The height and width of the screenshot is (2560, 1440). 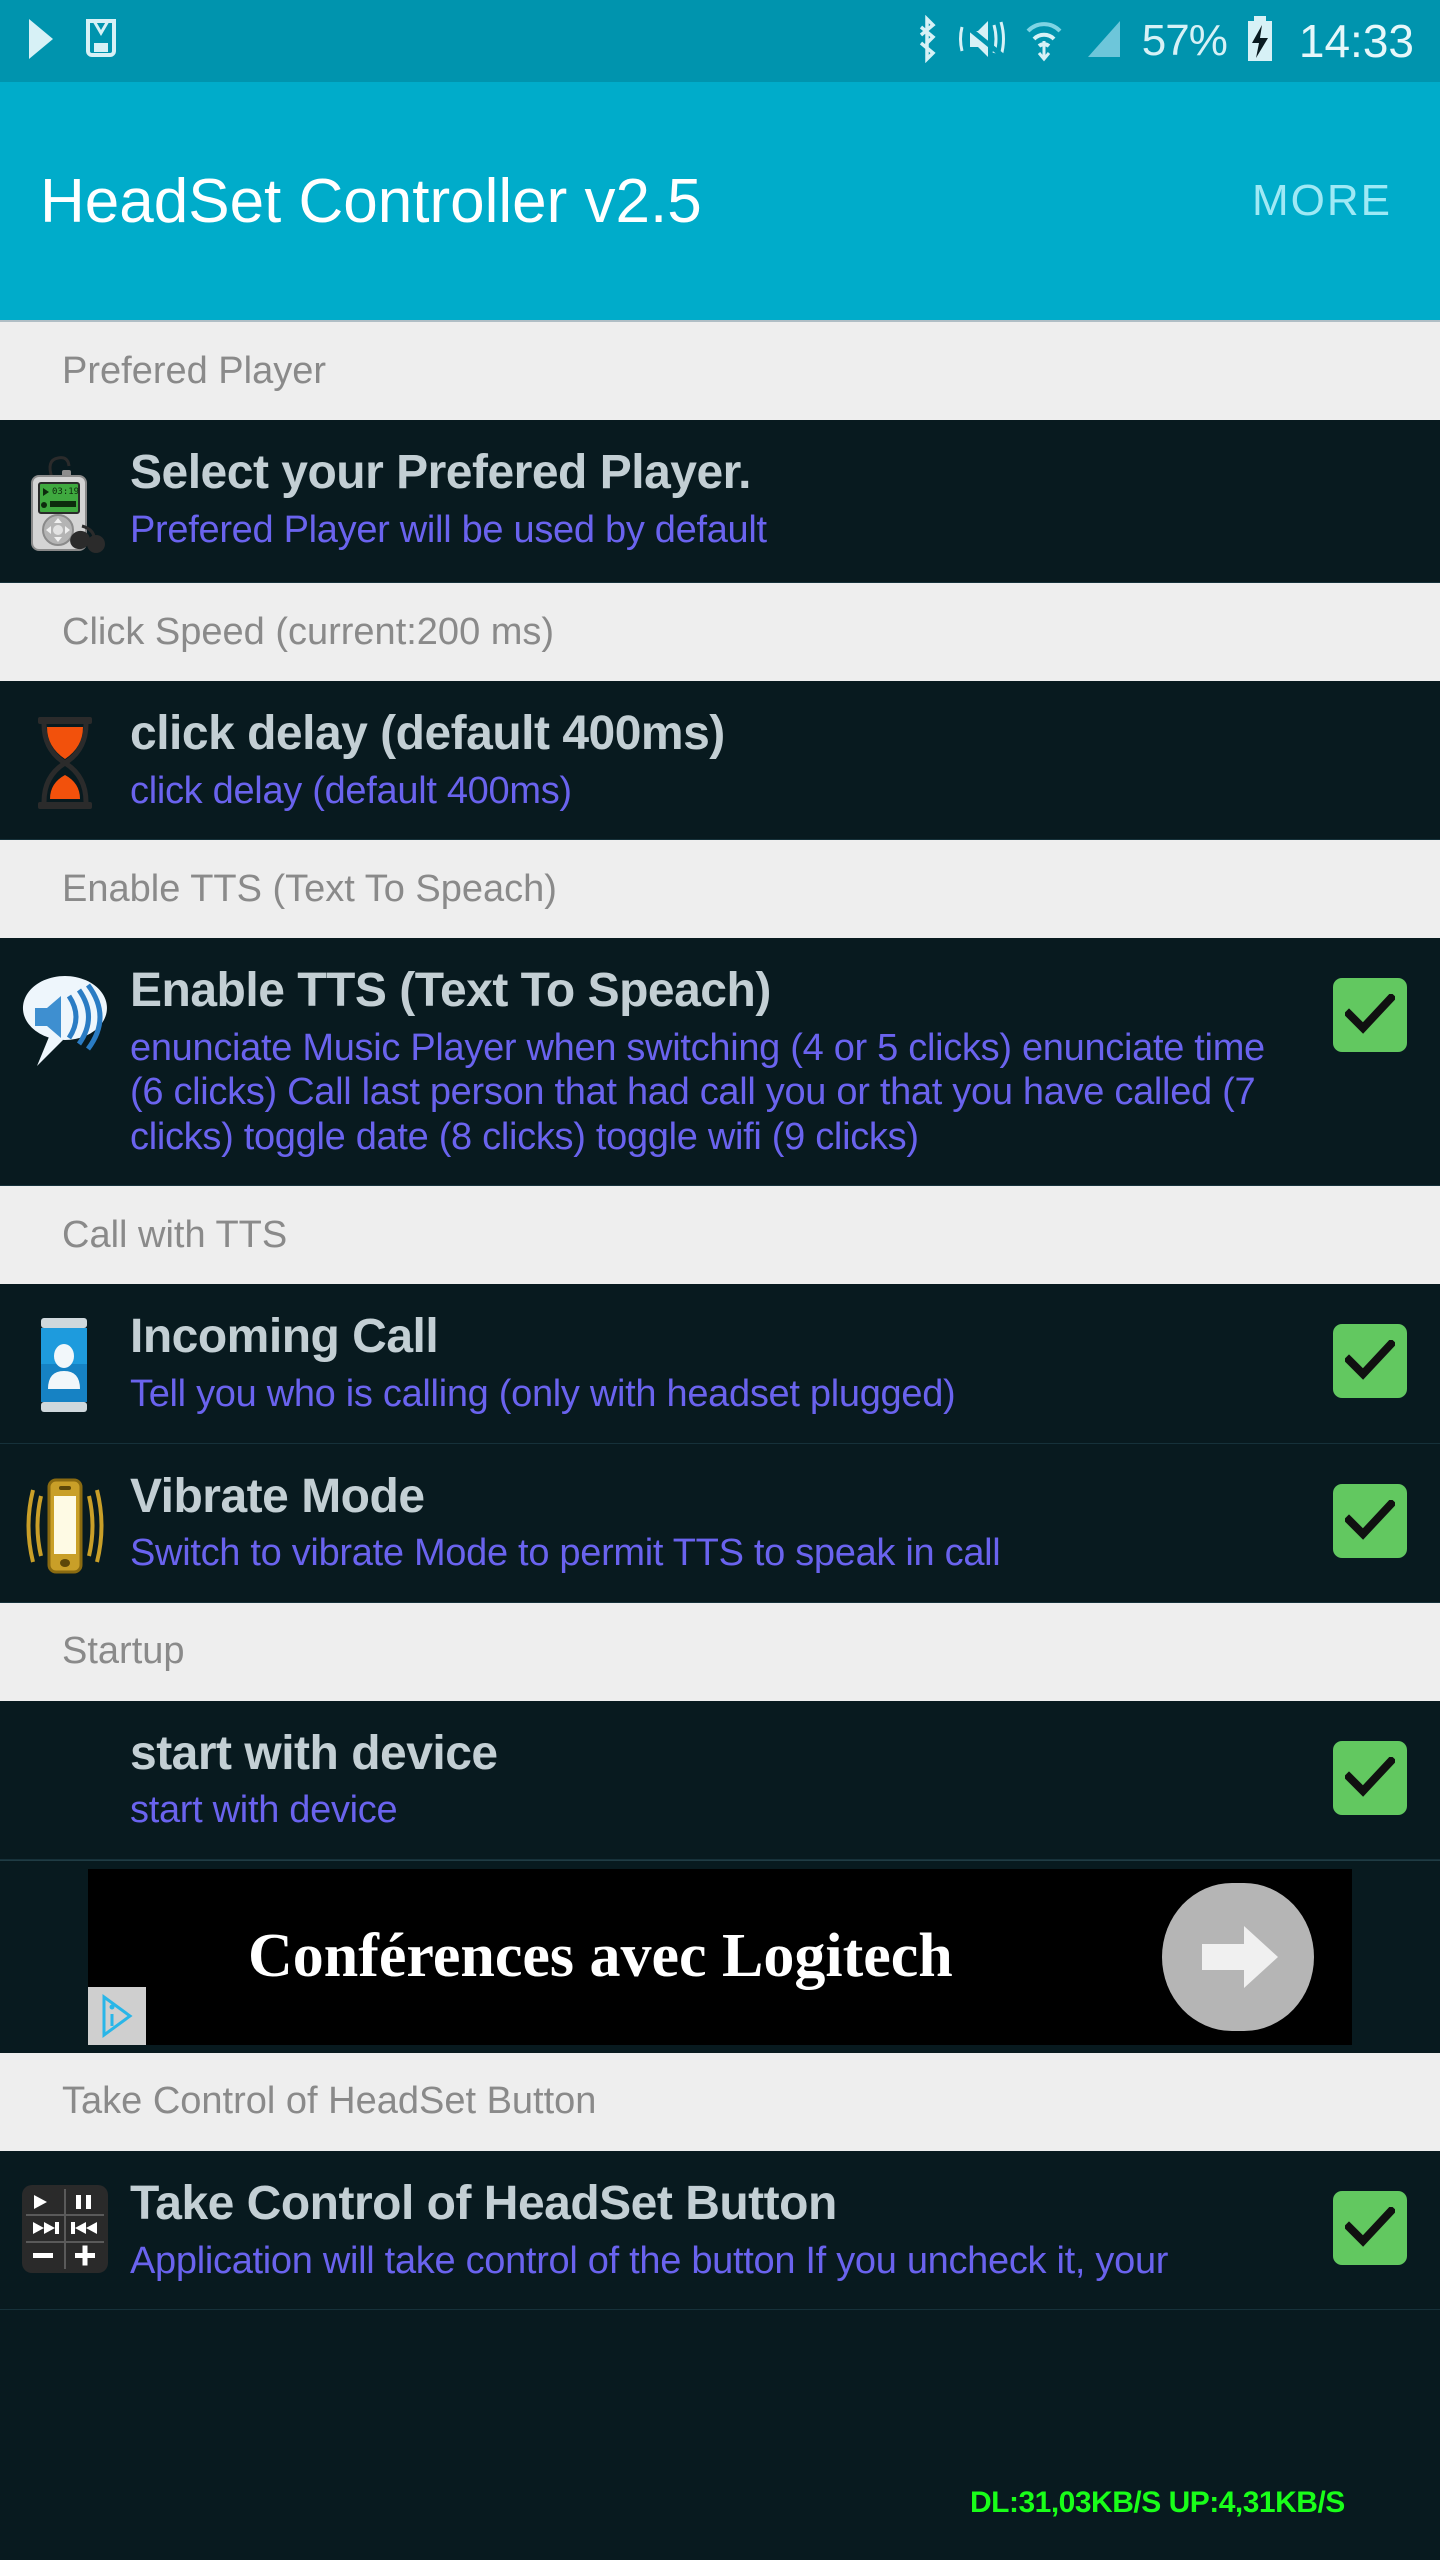 What do you see at coordinates (41, 41) in the screenshot?
I see `play-icon` at bounding box center [41, 41].